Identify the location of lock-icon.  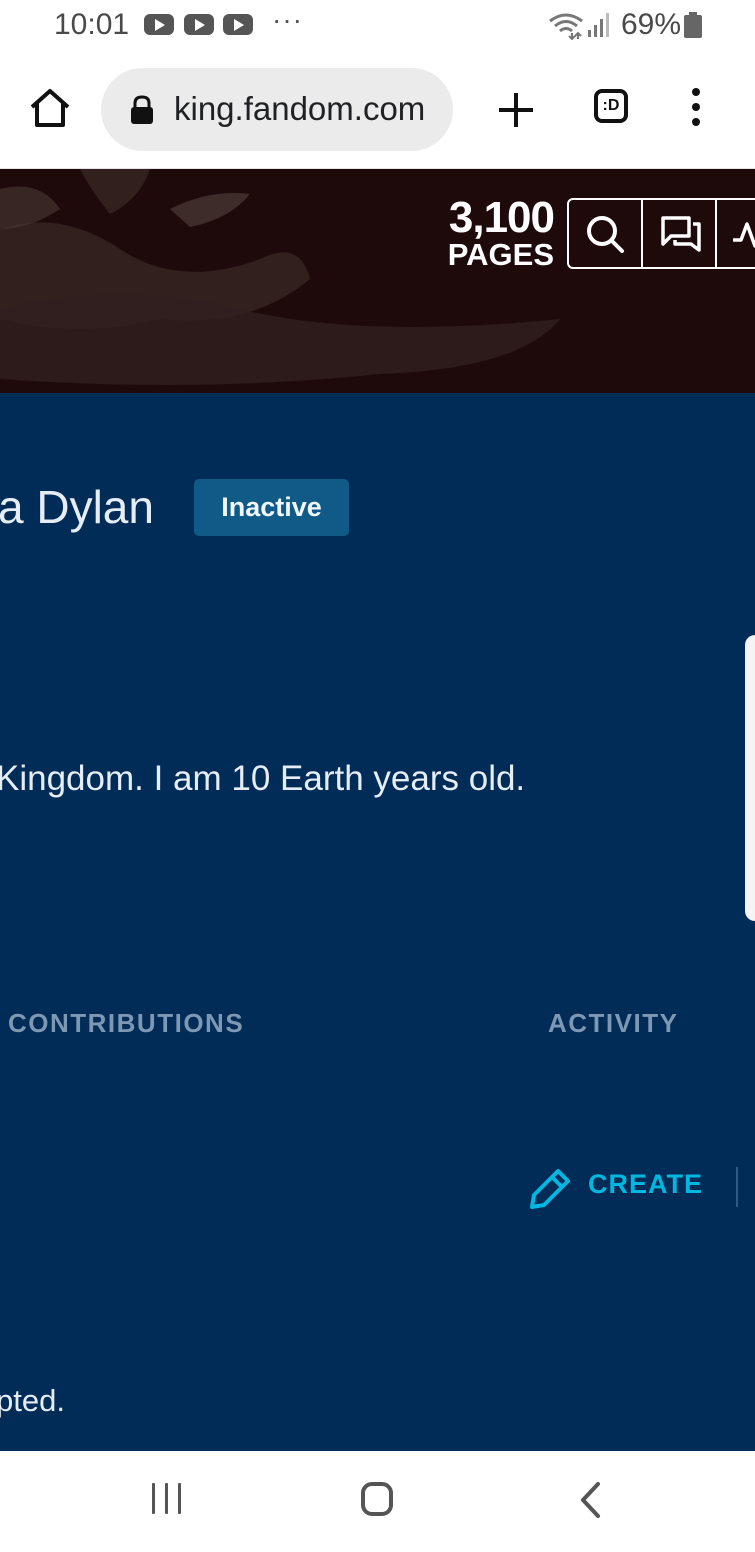
(142, 109).